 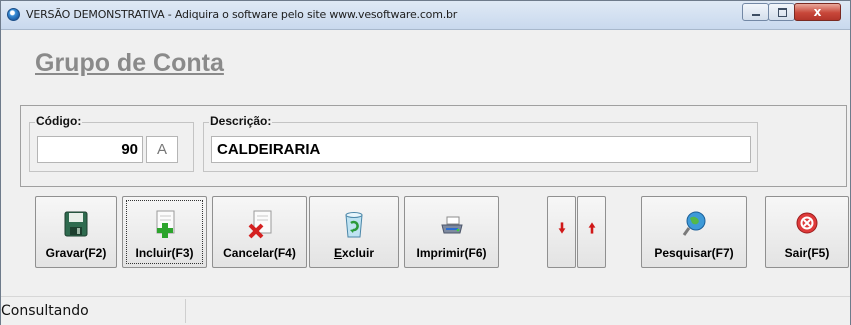 What do you see at coordinates (165, 224) in the screenshot?
I see `add-document-icon` at bounding box center [165, 224].